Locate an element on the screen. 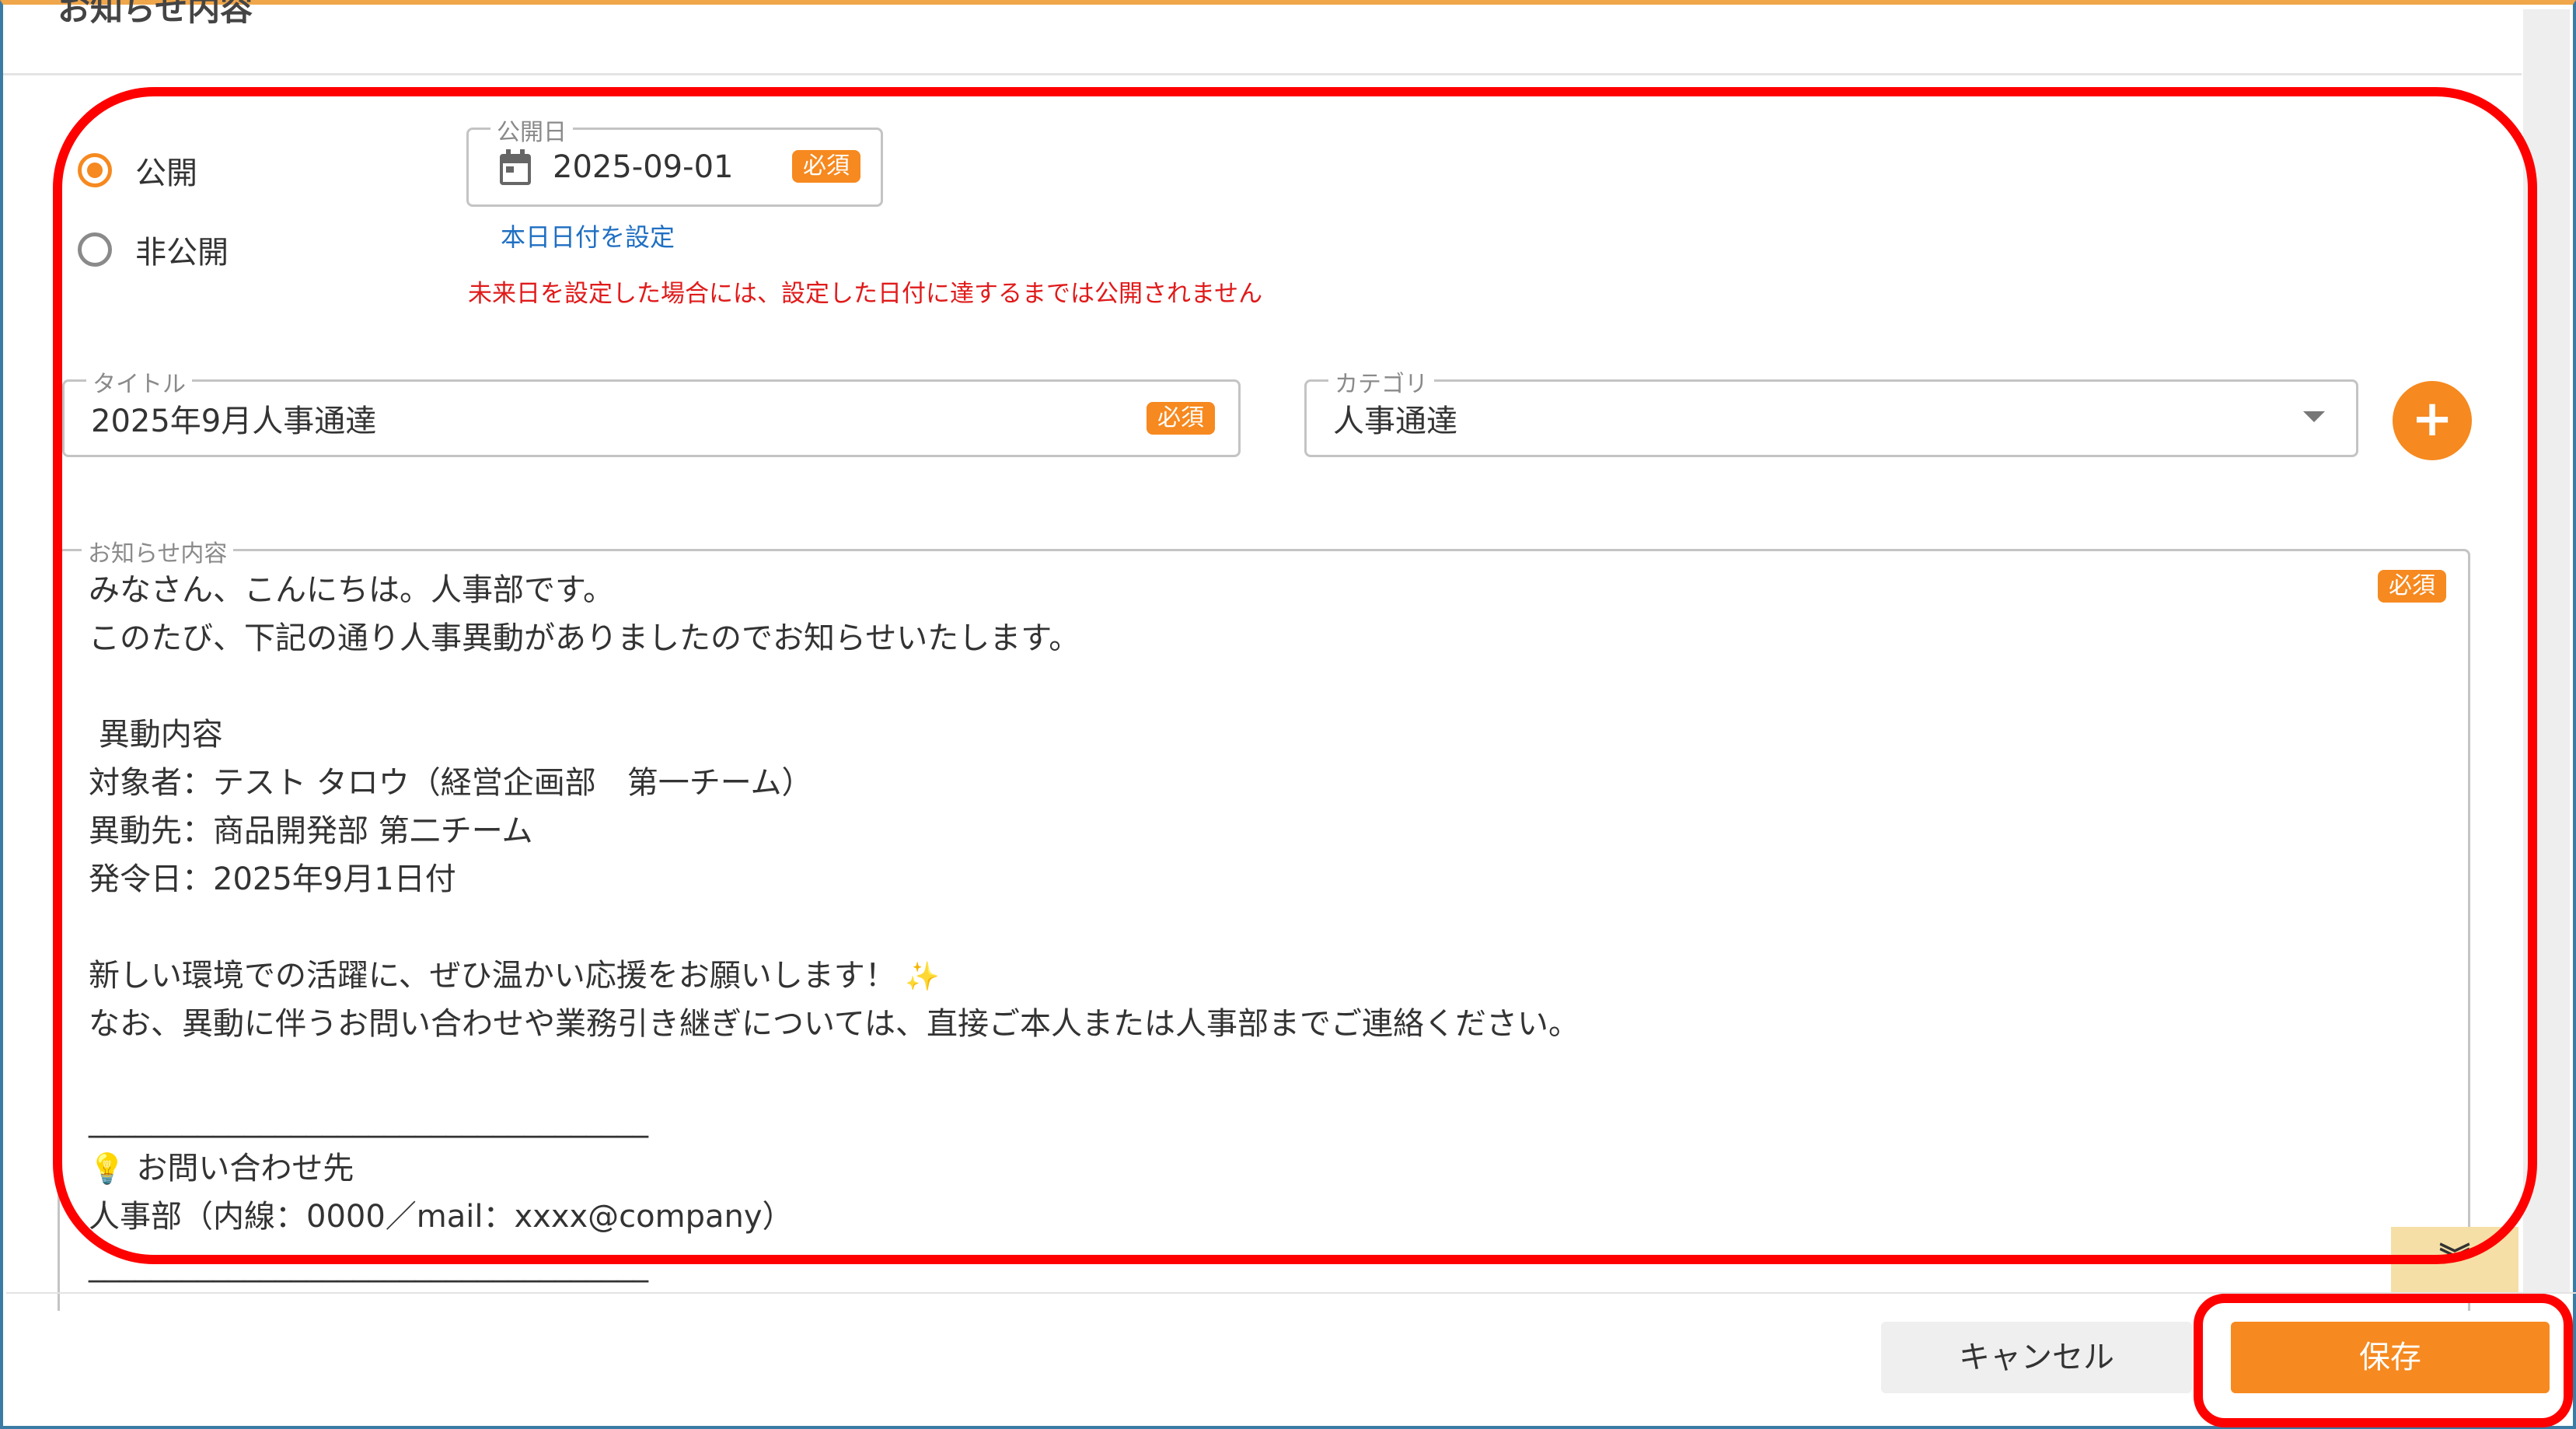 The image size is (2576, 1429). section-title: お知らせ内容 is located at coordinates (155, 14).